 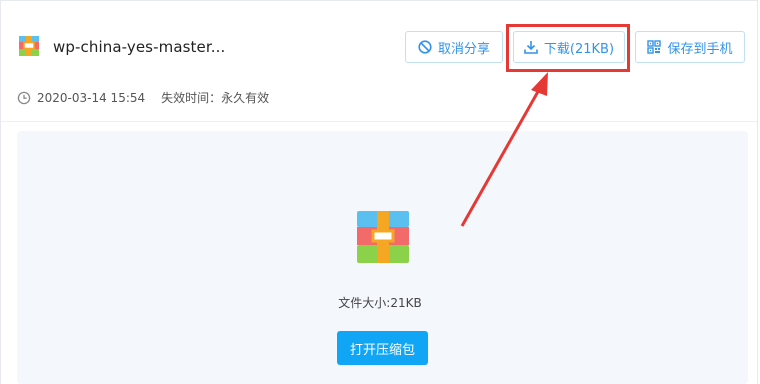 What do you see at coordinates (700, 49) in the screenshot?
I see `save-to-phone-label: 保存到手机` at bounding box center [700, 49].